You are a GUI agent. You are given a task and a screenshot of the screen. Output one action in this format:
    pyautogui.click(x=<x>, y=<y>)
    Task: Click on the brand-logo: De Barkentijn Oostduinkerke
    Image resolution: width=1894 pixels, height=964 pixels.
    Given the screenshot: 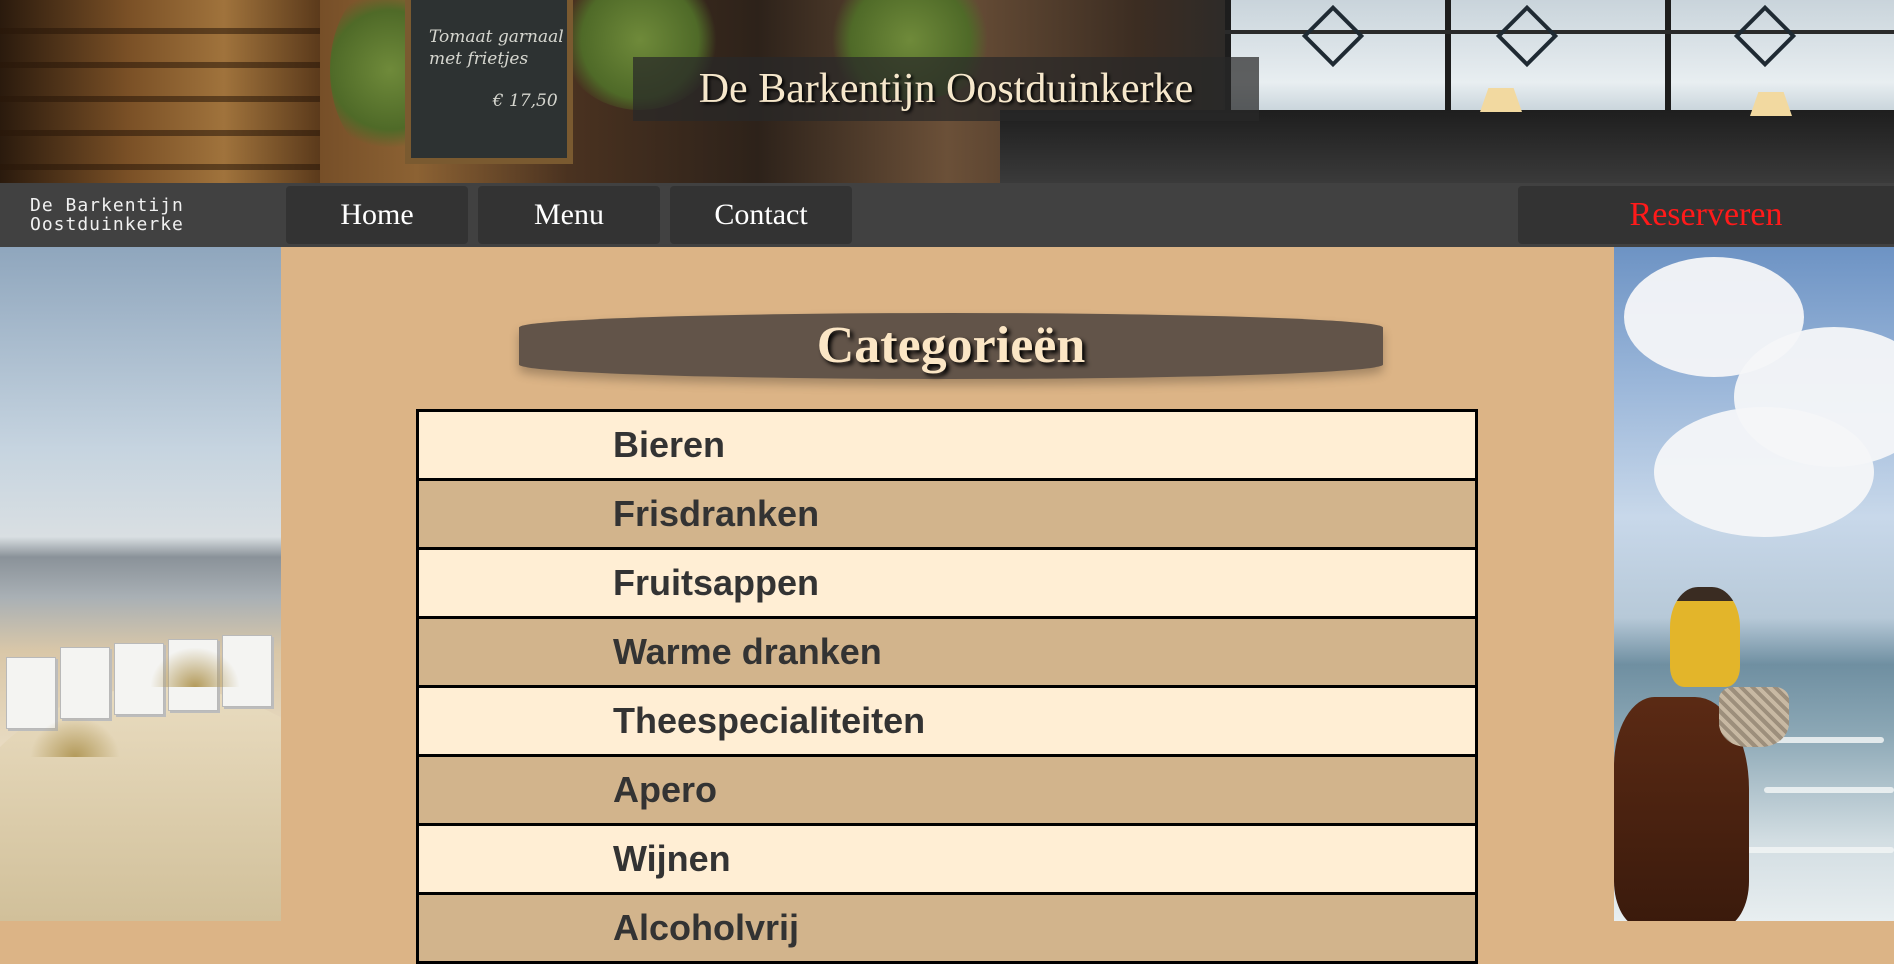 What is the action you would take?
    pyautogui.click(x=140, y=215)
    